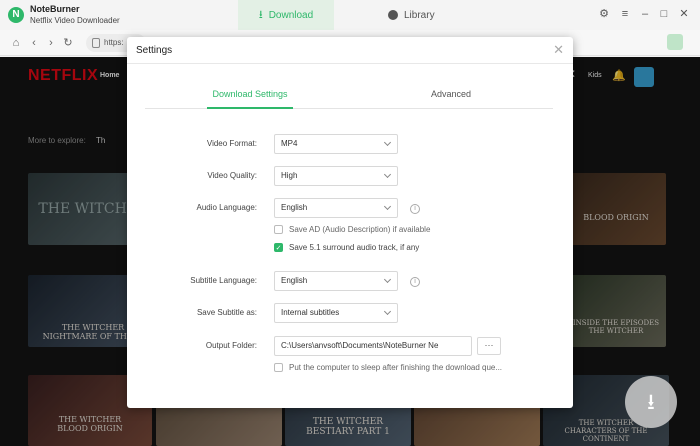 The width and height of the screenshot is (700, 446). I want to click on video-format-label: Video Format:, so click(231, 143).